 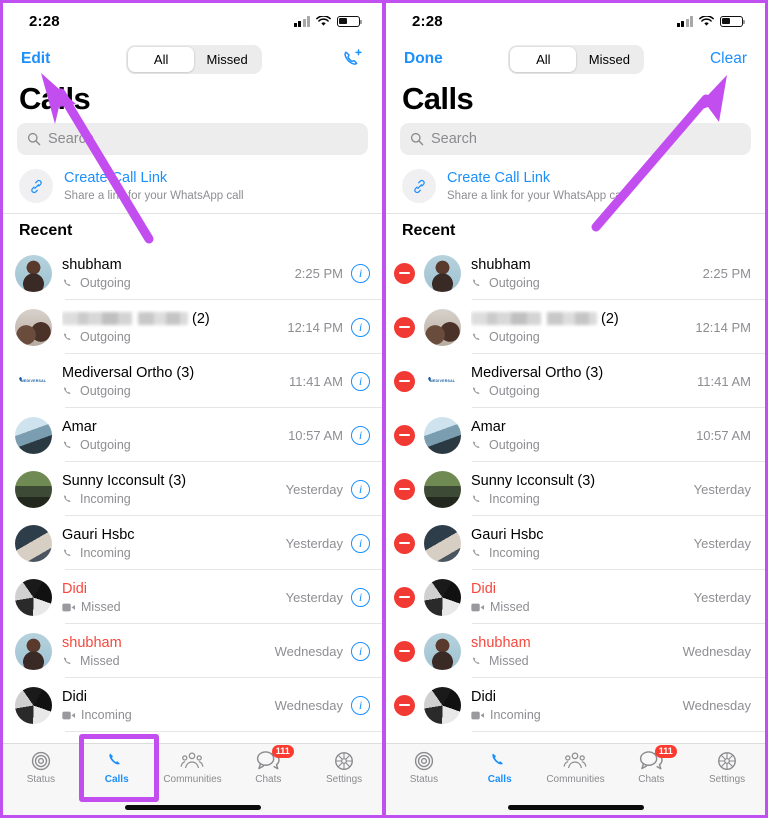 What do you see at coordinates (442, 543) in the screenshot?
I see `avatar` at bounding box center [442, 543].